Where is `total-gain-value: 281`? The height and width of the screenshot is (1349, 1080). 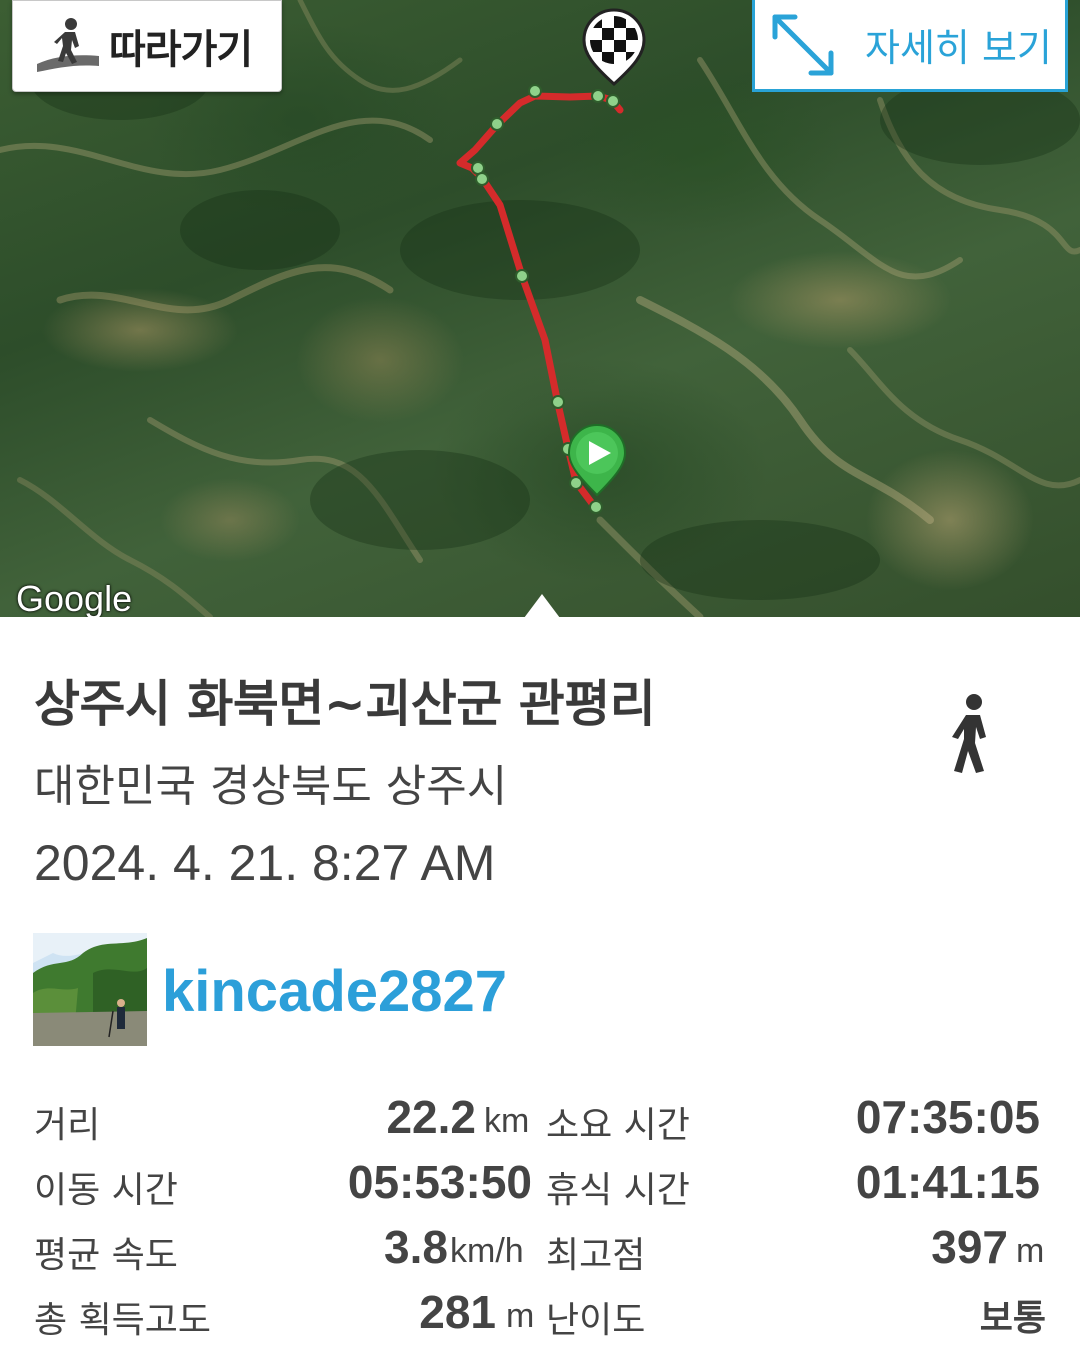
total-gain-value: 281 is located at coordinates (457, 1312).